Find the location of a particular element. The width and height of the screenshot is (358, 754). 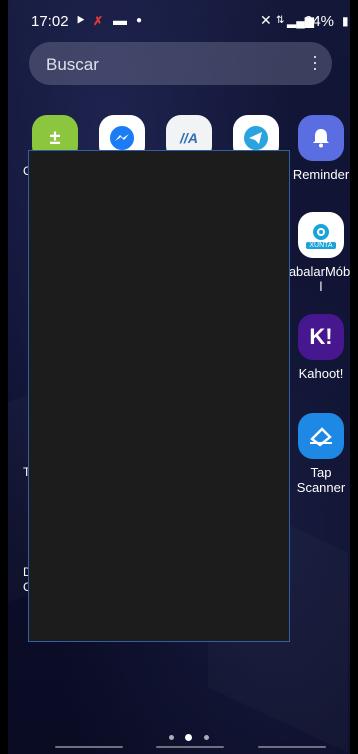

data-arrows-icon: ⇅ is located at coordinates (280, 20).